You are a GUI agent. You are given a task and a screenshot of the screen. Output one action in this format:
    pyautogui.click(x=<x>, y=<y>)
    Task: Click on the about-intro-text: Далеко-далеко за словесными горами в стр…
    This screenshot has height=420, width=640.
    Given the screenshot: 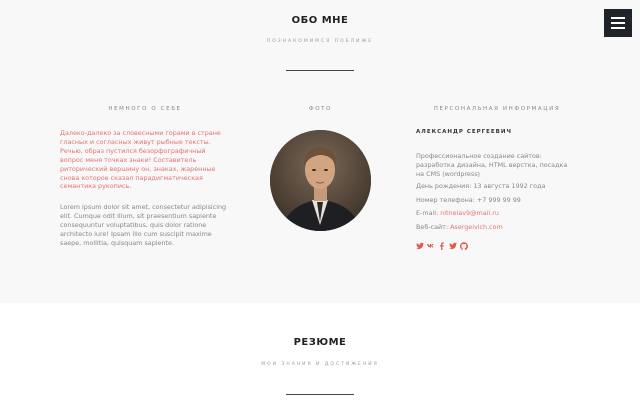 What is the action you would take?
    pyautogui.click(x=140, y=160)
    